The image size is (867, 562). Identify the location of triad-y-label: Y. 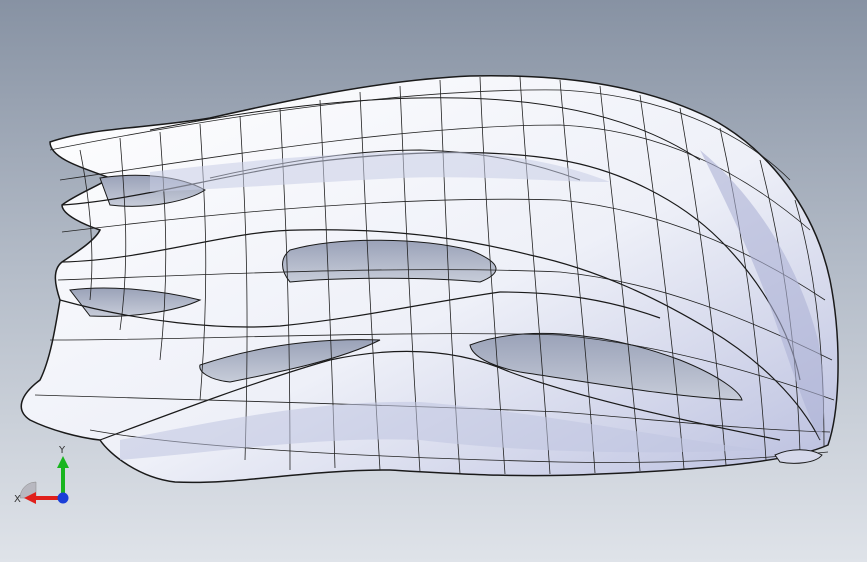
(62, 450).